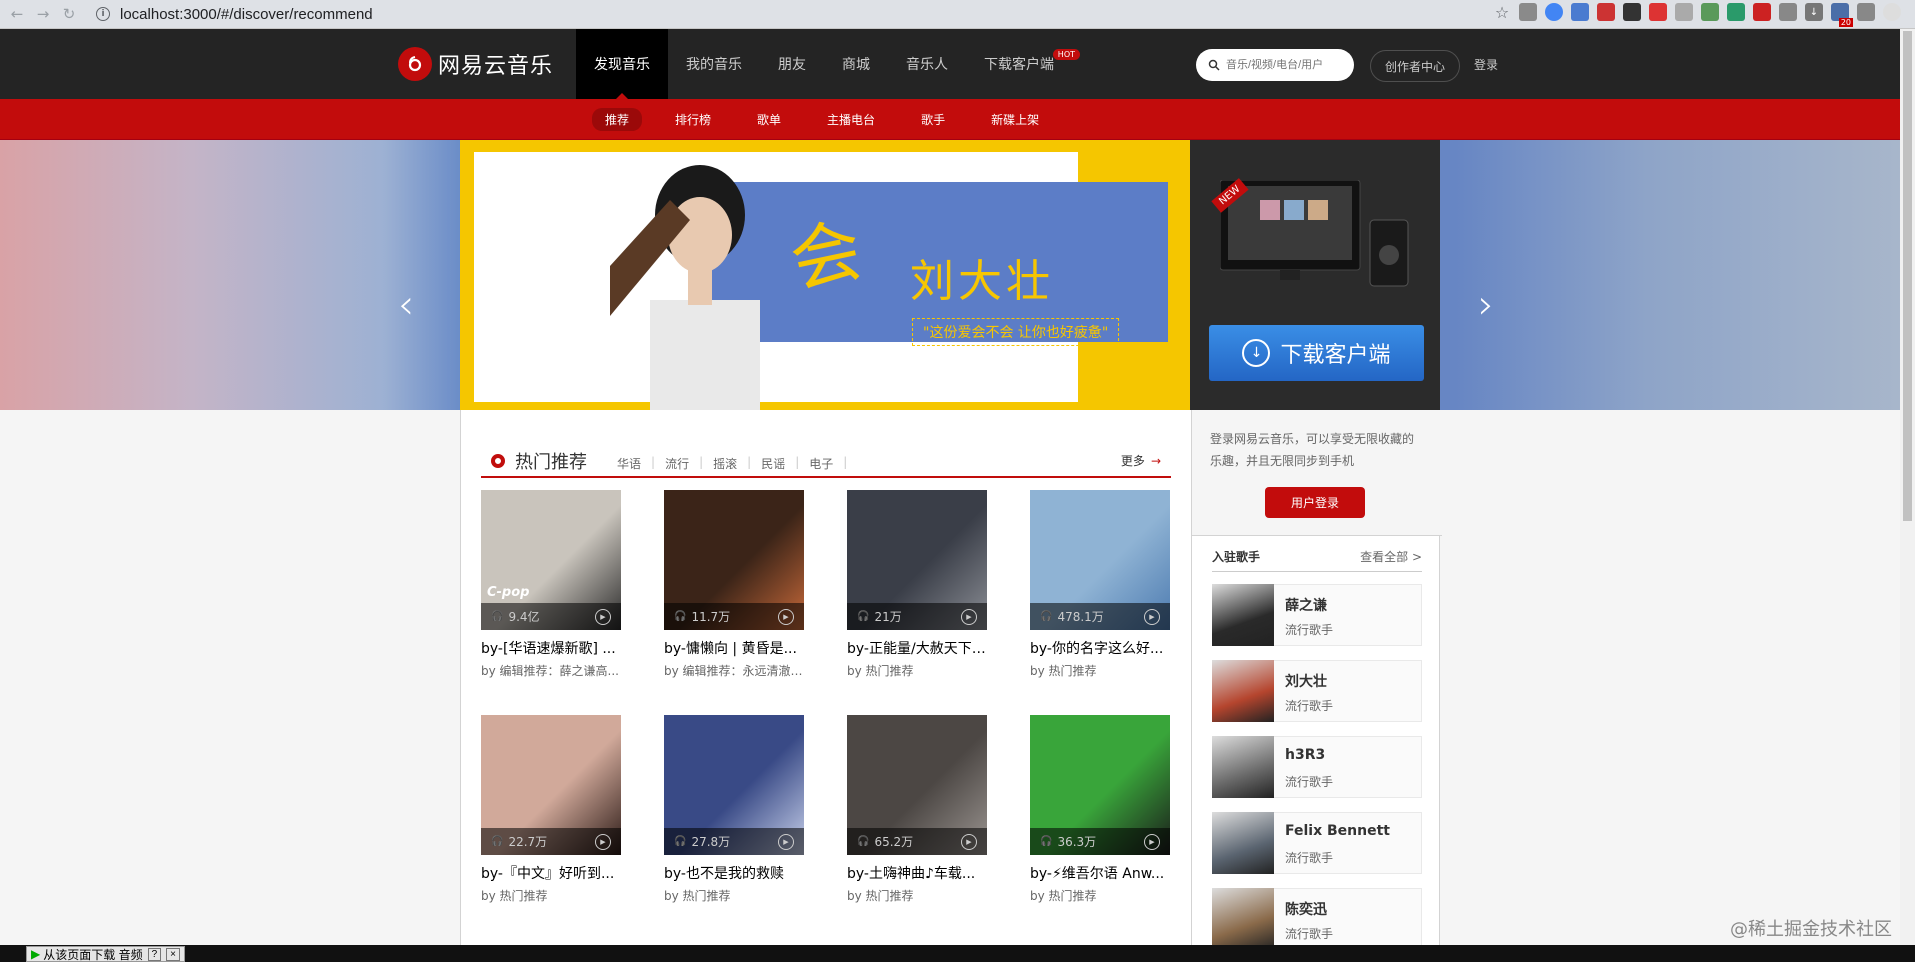 The height and width of the screenshot is (962, 1915). Describe the element at coordinates (629, 463) in the screenshot. I see `tag-chinese: 华语` at that location.